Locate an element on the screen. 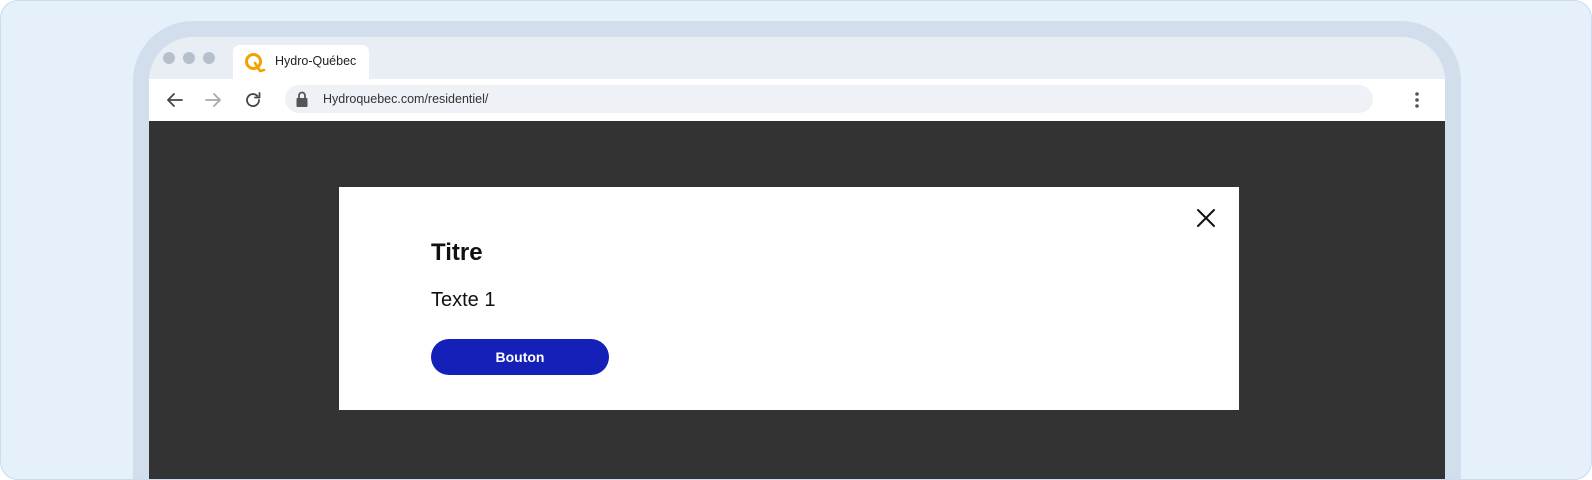  window-dot-maximize is located at coordinates (209, 58).